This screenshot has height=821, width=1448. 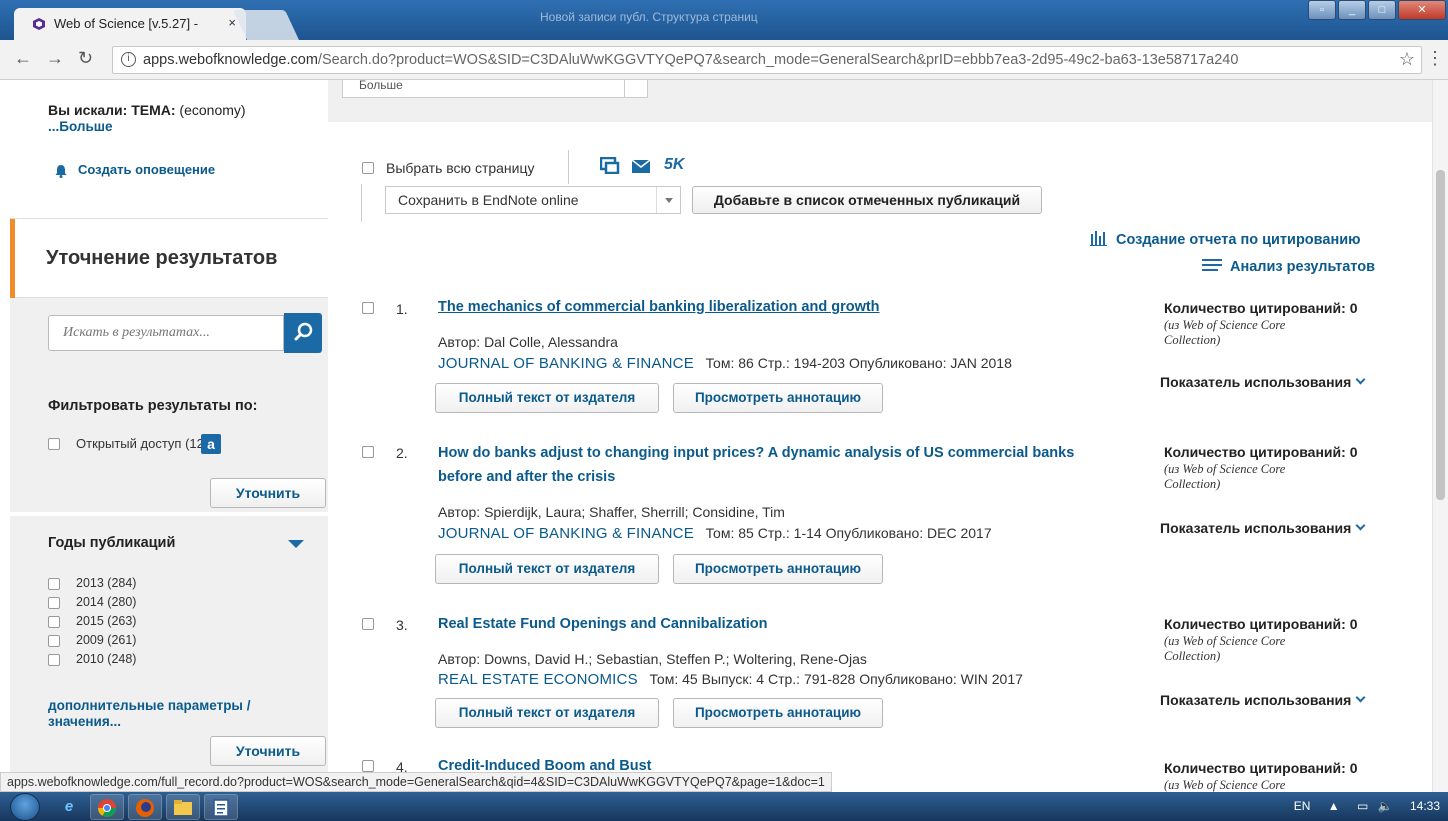 What do you see at coordinates (1435, 58) in the screenshot?
I see `browser-menu-icon: ⋮` at bounding box center [1435, 58].